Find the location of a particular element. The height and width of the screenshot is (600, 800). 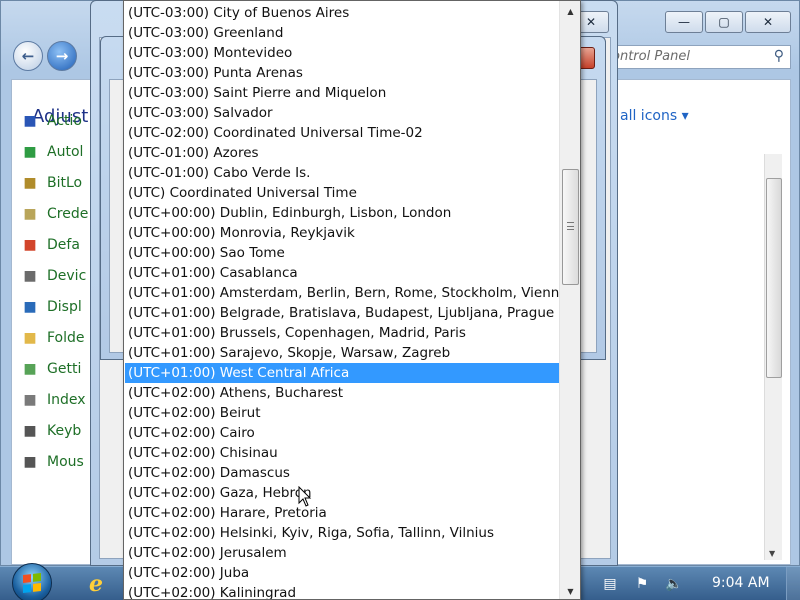

display-icon: ■ is located at coordinates (30, 306).